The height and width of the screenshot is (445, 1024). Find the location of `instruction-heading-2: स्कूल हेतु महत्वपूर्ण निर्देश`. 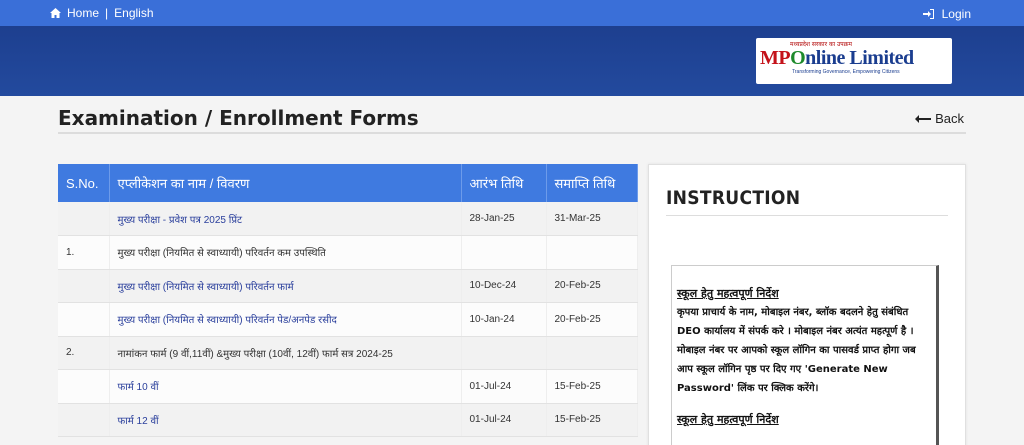

instruction-heading-2: स्कूल हेतु महत्वपूर्ण निर्देश is located at coordinates (728, 419).